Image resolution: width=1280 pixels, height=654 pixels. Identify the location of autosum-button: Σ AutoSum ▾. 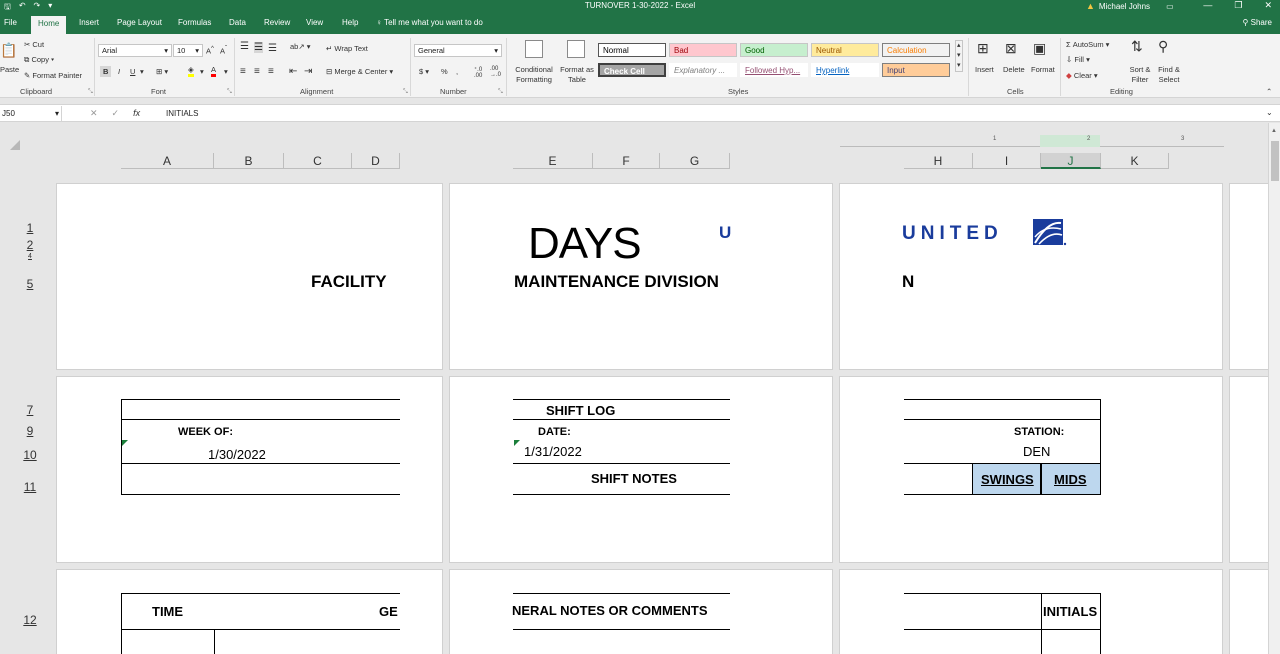
(1087, 44).